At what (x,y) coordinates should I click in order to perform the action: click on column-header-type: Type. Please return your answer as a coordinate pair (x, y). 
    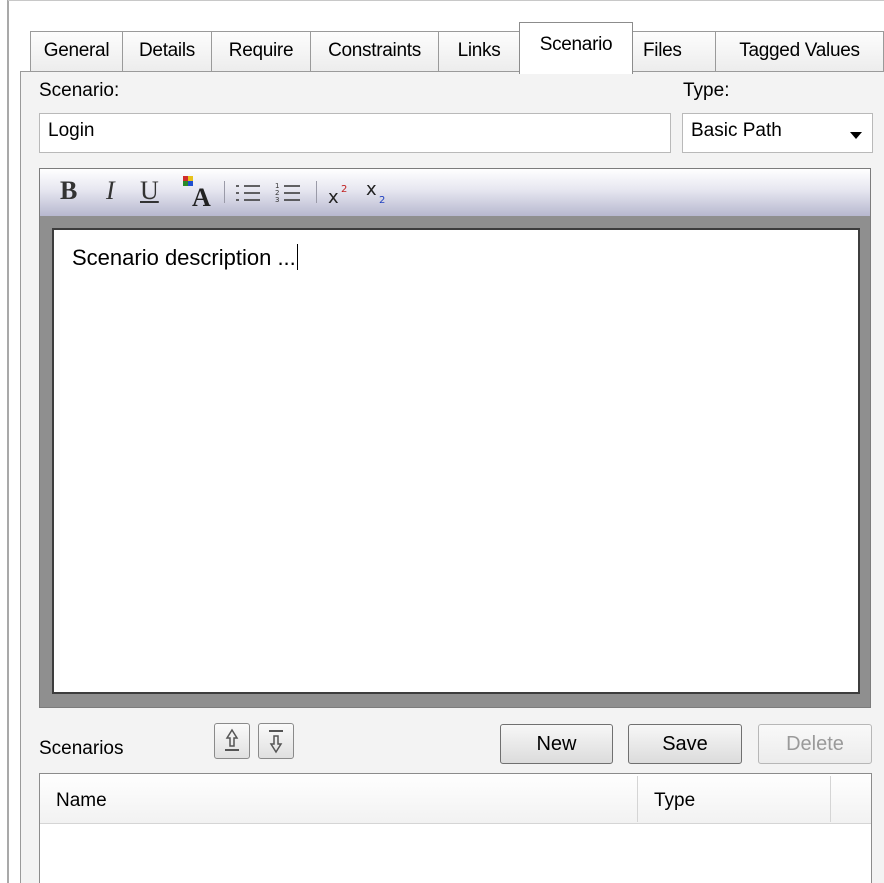
    Looking at the image, I should click on (734, 799).